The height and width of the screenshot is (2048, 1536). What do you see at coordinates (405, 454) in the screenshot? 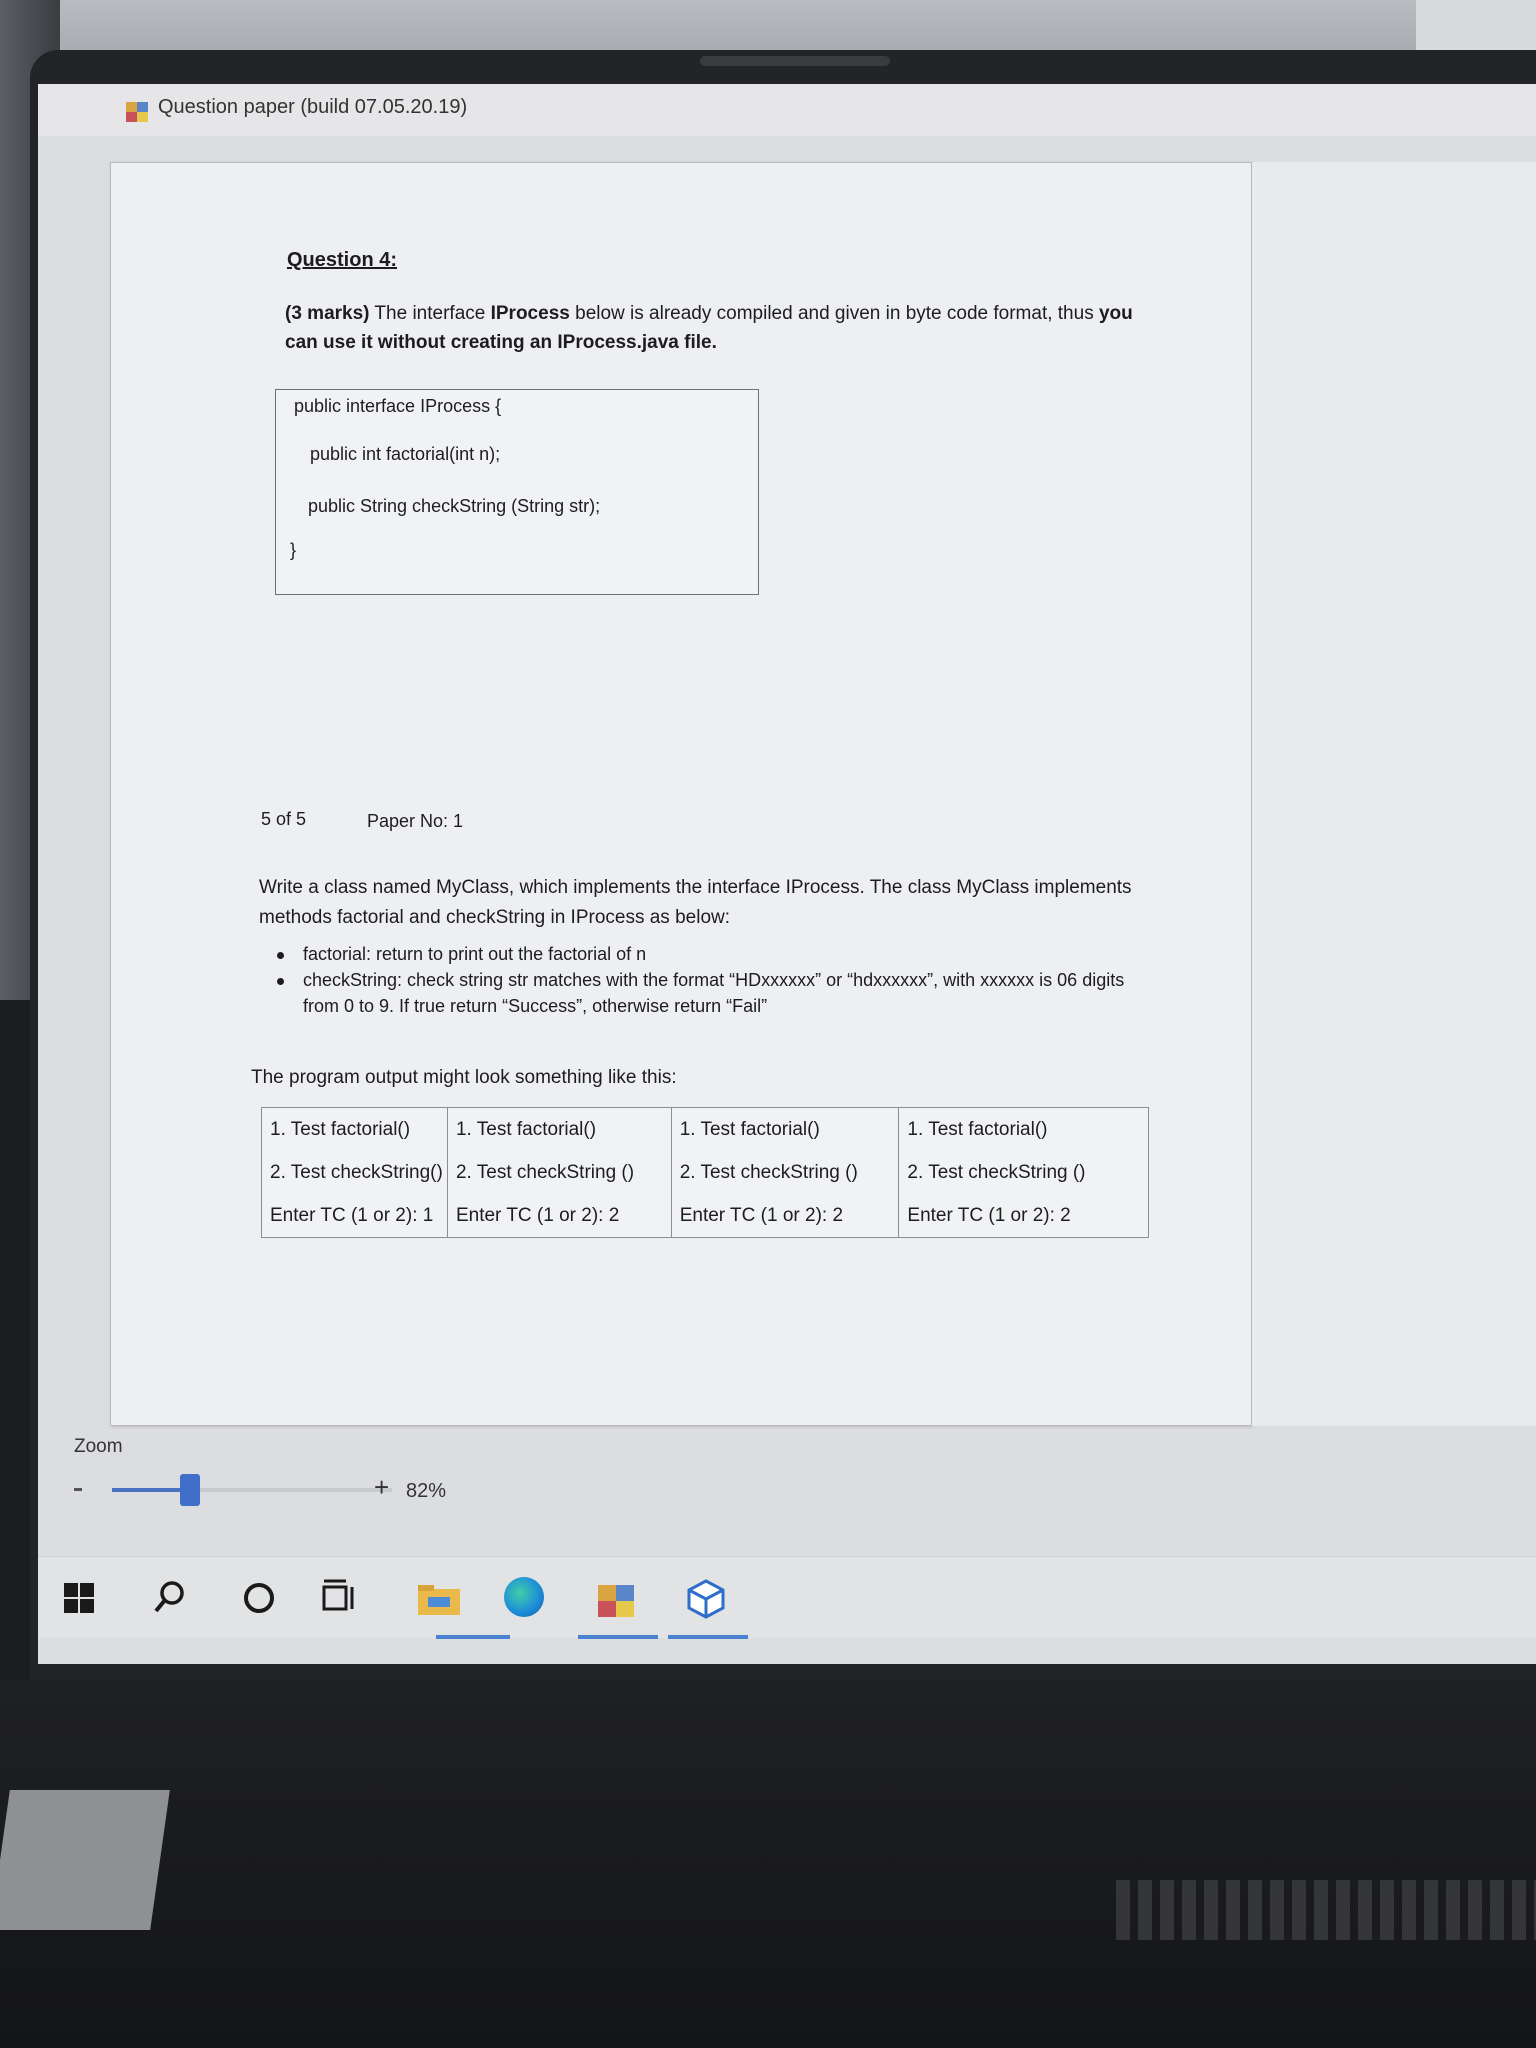
I see `code-line: public int factorial(int n);` at bounding box center [405, 454].